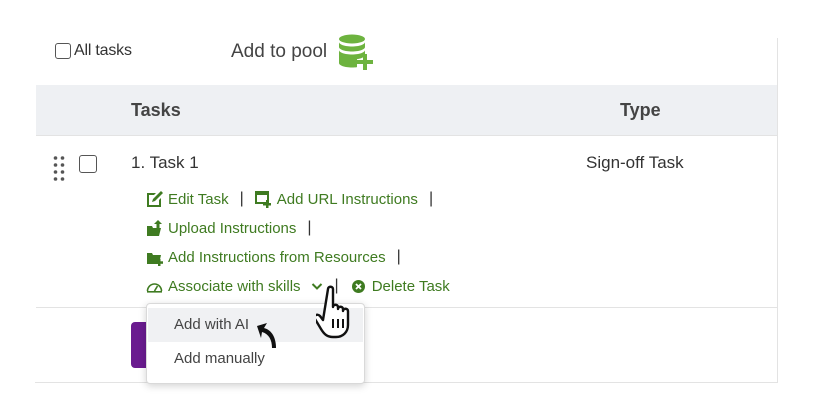  Describe the element at coordinates (406, 110) in the screenshot. I see `table-header: Tasks Type` at that location.